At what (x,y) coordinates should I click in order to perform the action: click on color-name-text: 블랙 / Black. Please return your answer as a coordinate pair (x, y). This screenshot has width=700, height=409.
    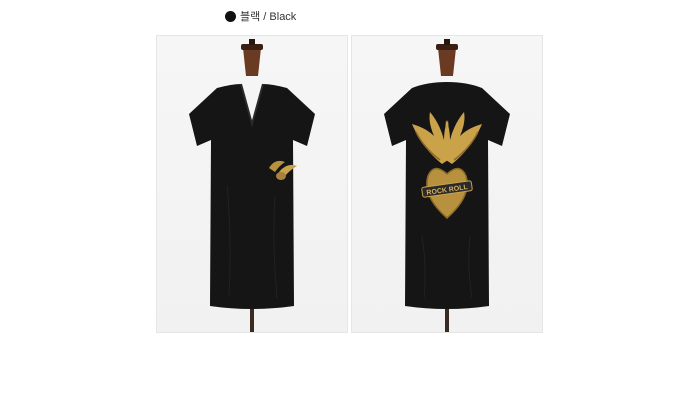
    Looking at the image, I should click on (268, 17).